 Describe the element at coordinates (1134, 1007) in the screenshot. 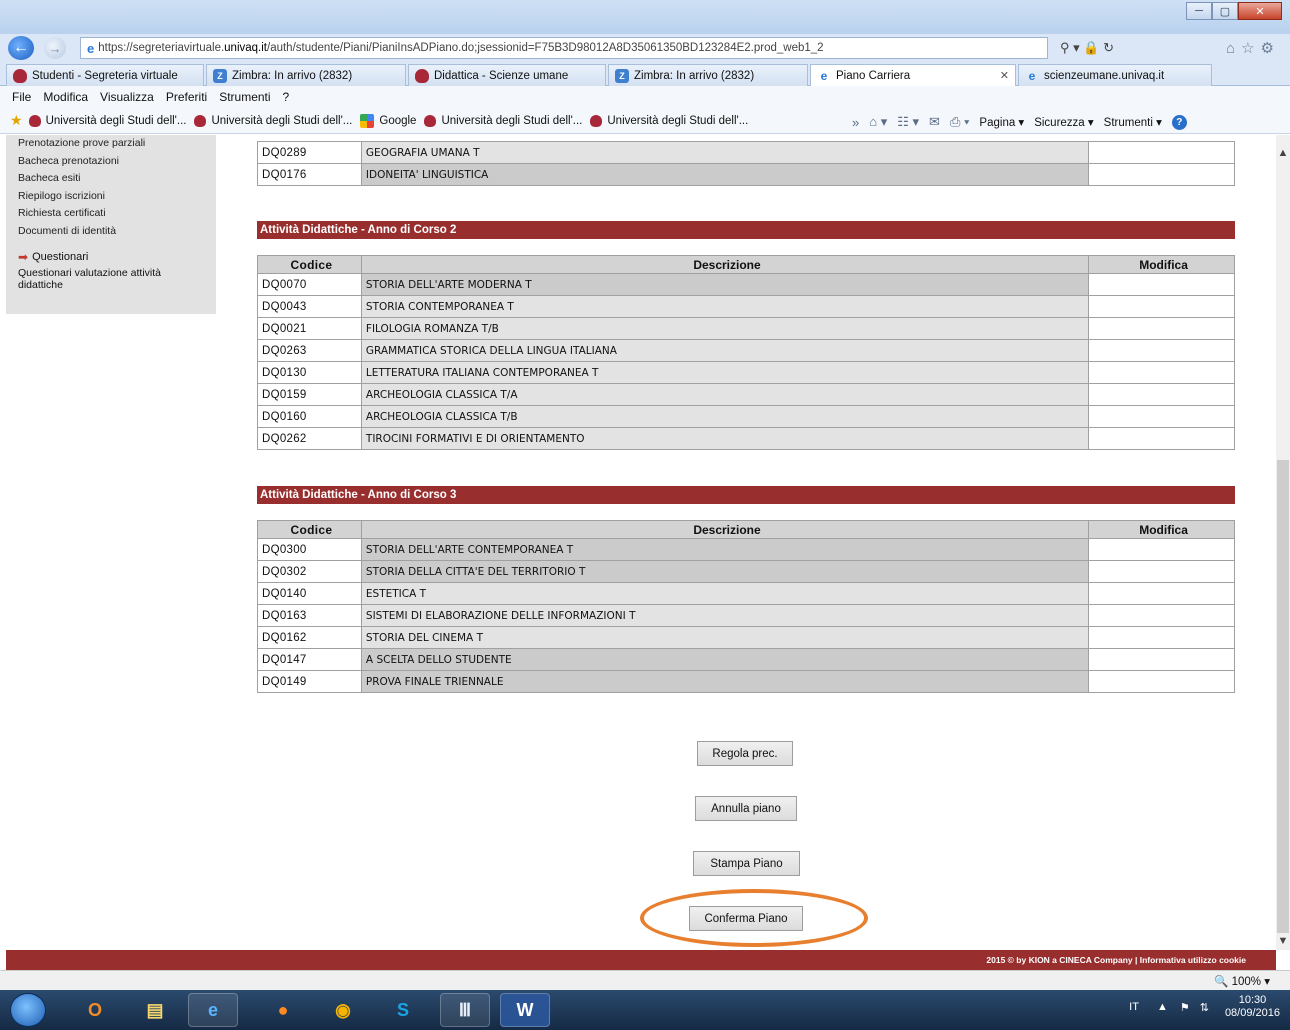

I see `language-indicator: IT` at that location.